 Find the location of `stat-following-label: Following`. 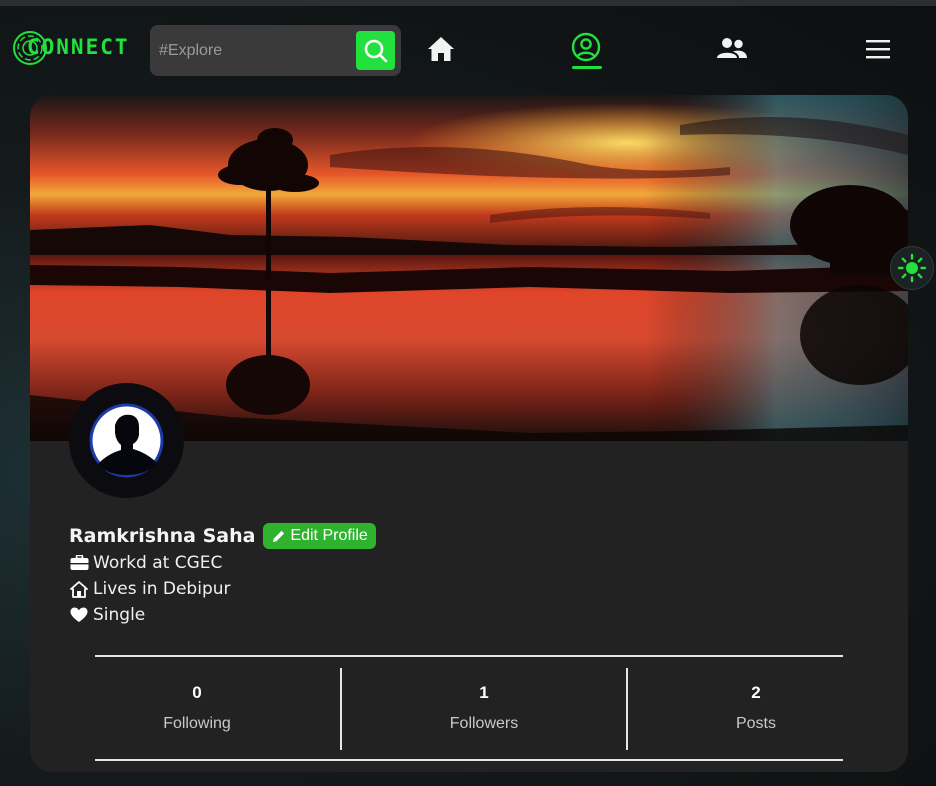

stat-following-label: Following is located at coordinates (197, 723).